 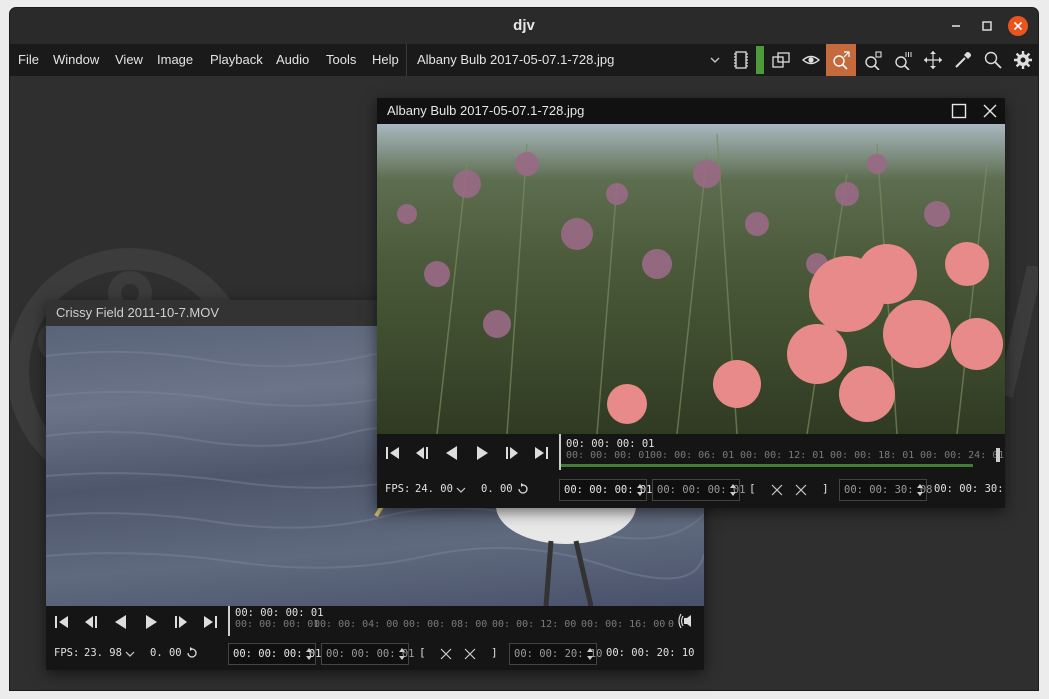 I want to click on menu-image: Image, so click(x=175, y=60).